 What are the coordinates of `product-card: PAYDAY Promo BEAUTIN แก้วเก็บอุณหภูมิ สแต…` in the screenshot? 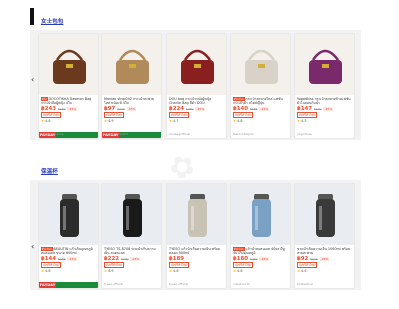 It's located at (68, 236).